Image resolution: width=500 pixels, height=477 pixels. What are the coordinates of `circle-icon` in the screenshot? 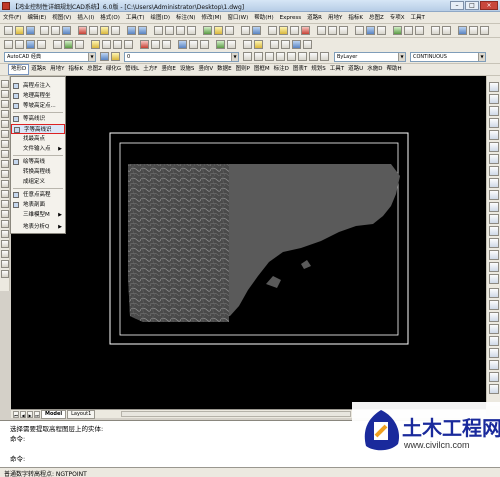 It's located at (5, 144).